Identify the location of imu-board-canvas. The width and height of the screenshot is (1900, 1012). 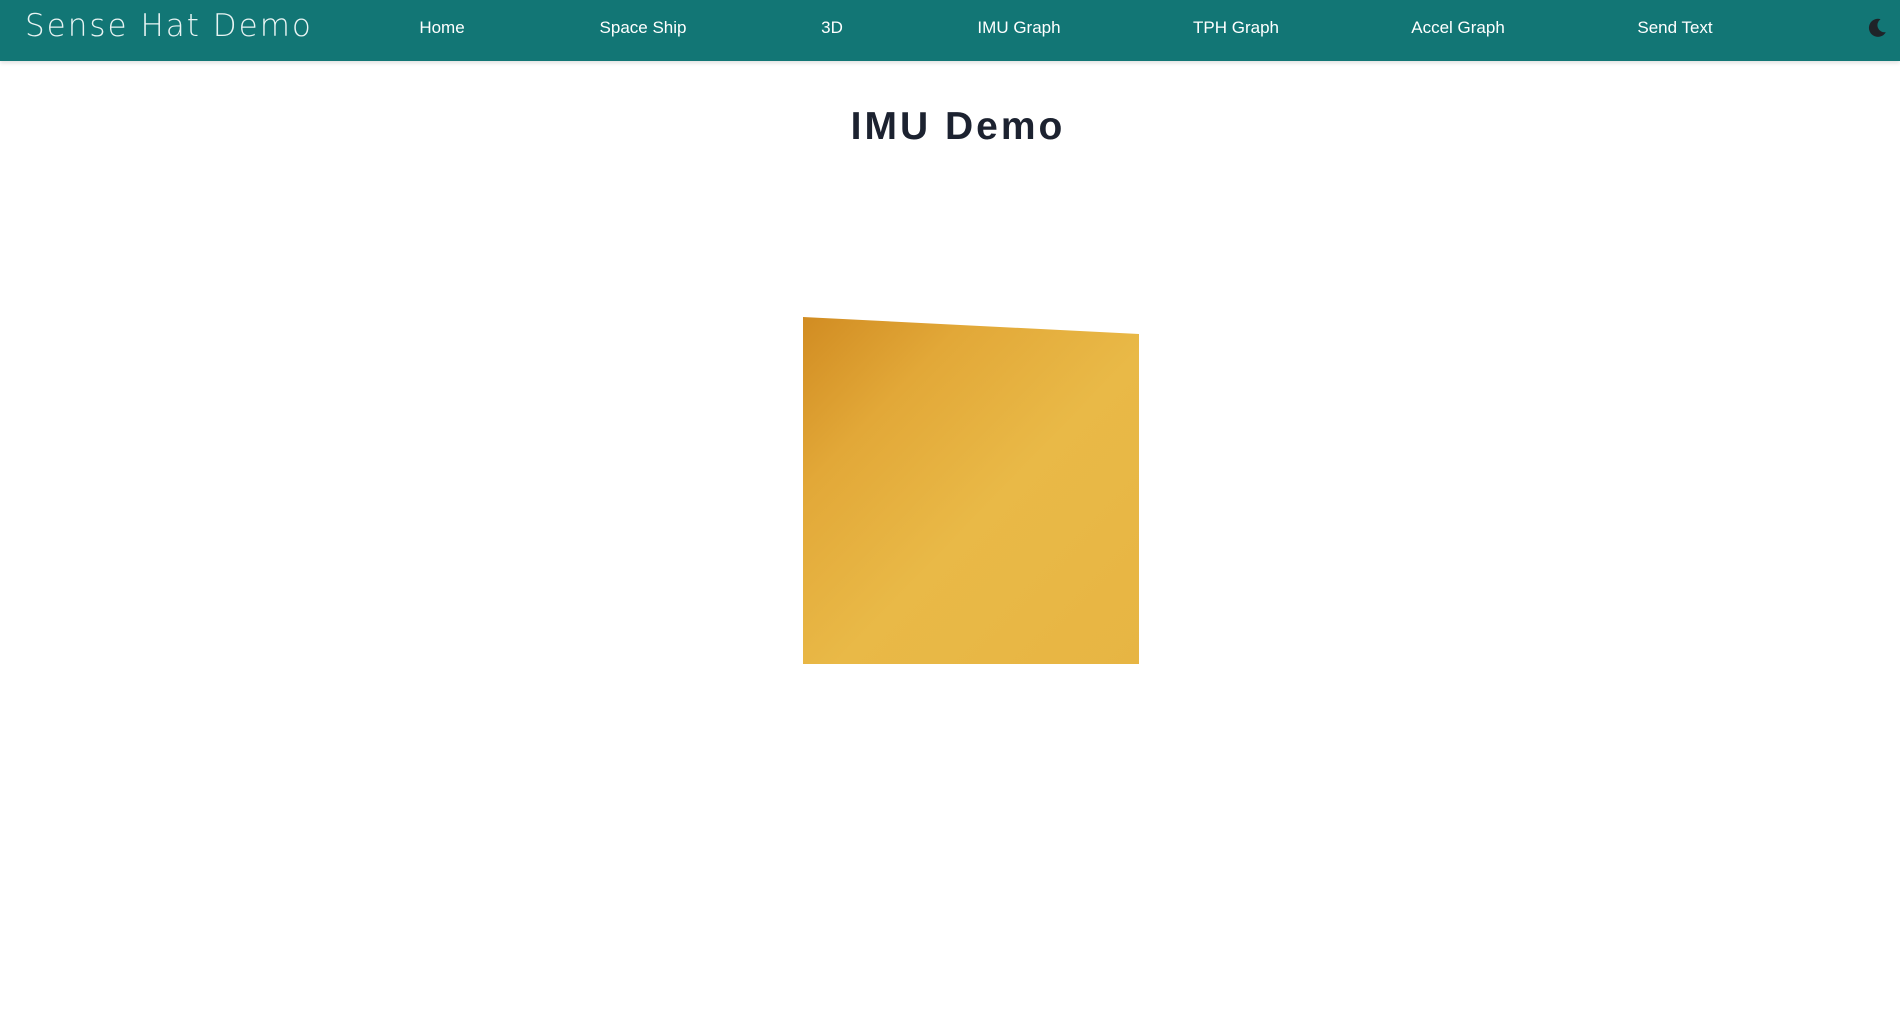
(971, 490).